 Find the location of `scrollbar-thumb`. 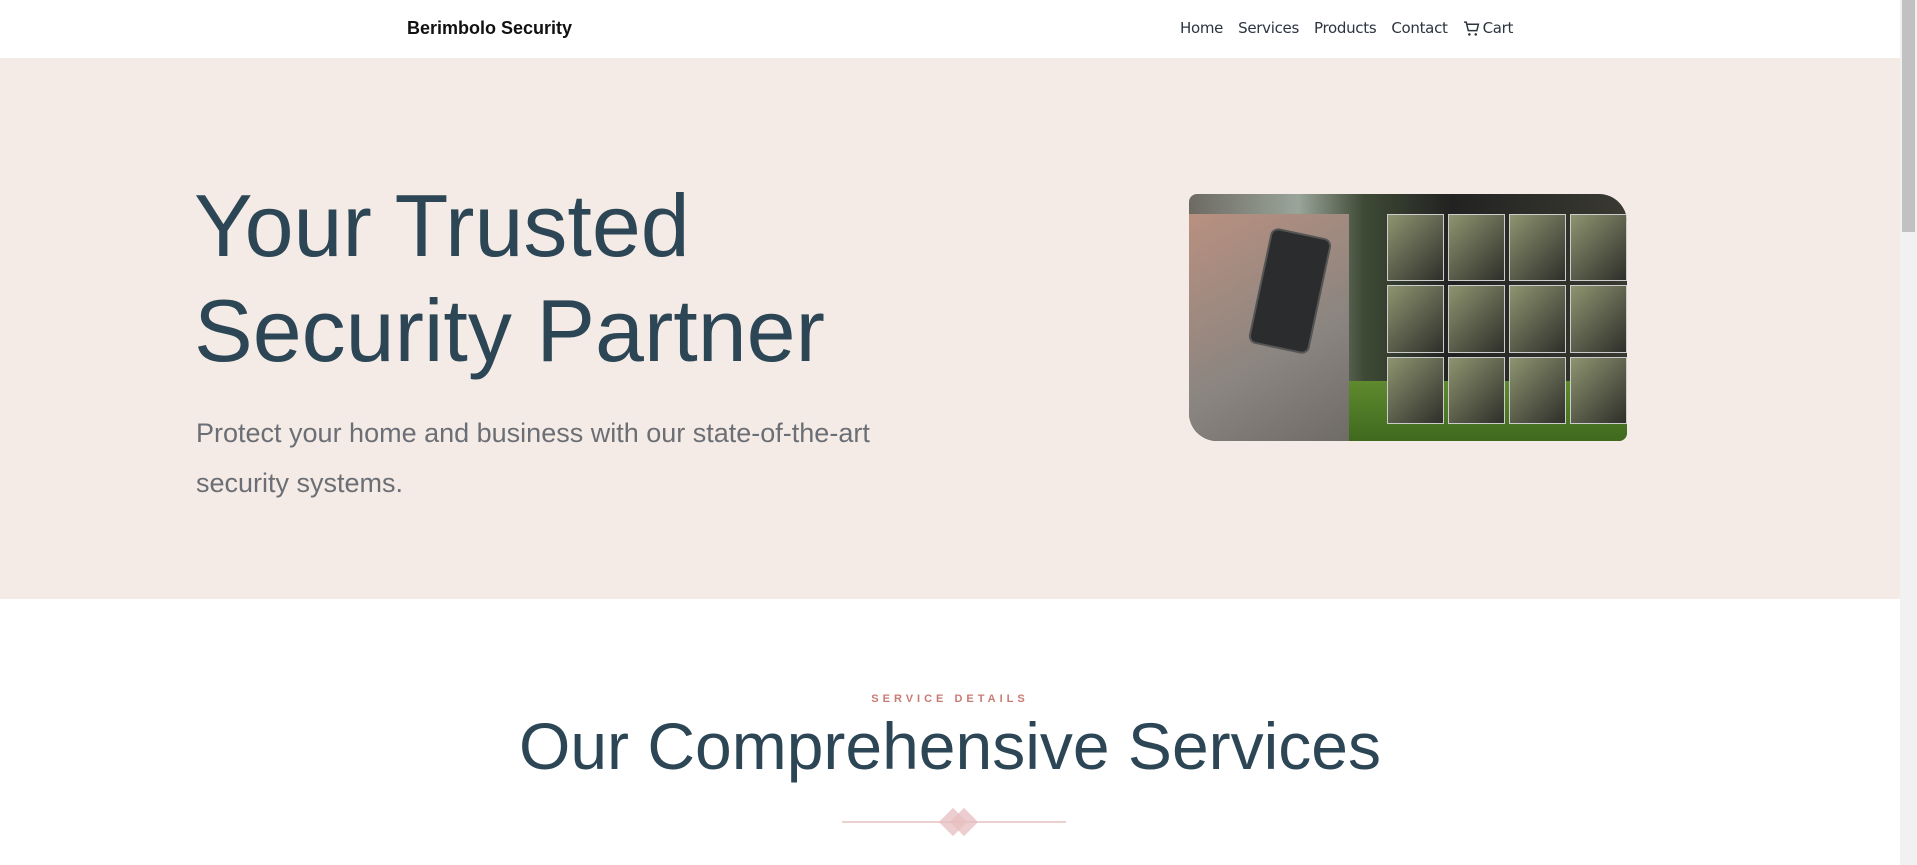

scrollbar-thumb is located at coordinates (1908, 116).